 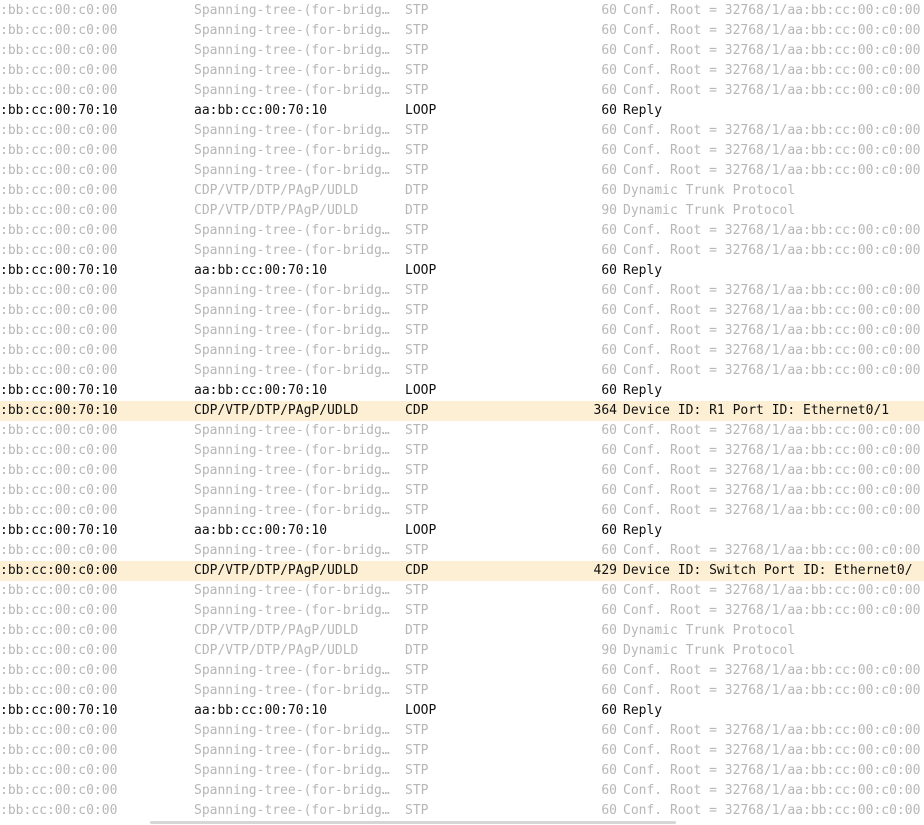 I want to click on packet-info-cell: Reply, so click(x=643, y=270).